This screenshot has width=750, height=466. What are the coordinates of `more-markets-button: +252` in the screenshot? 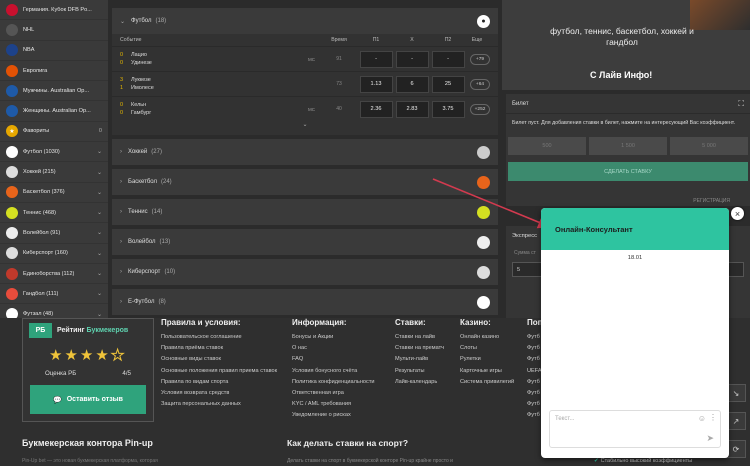 It's located at (480, 109).